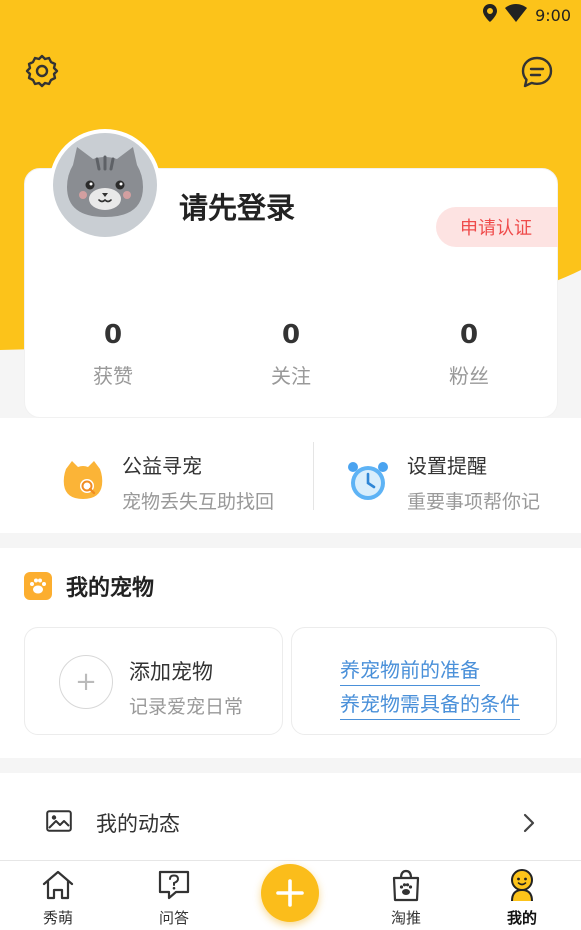 Image resolution: width=581 pixels, height=930 pixels. I want to click on add-pet-card: + 添加宠物 记录爱宠日常, so click(153, 681).